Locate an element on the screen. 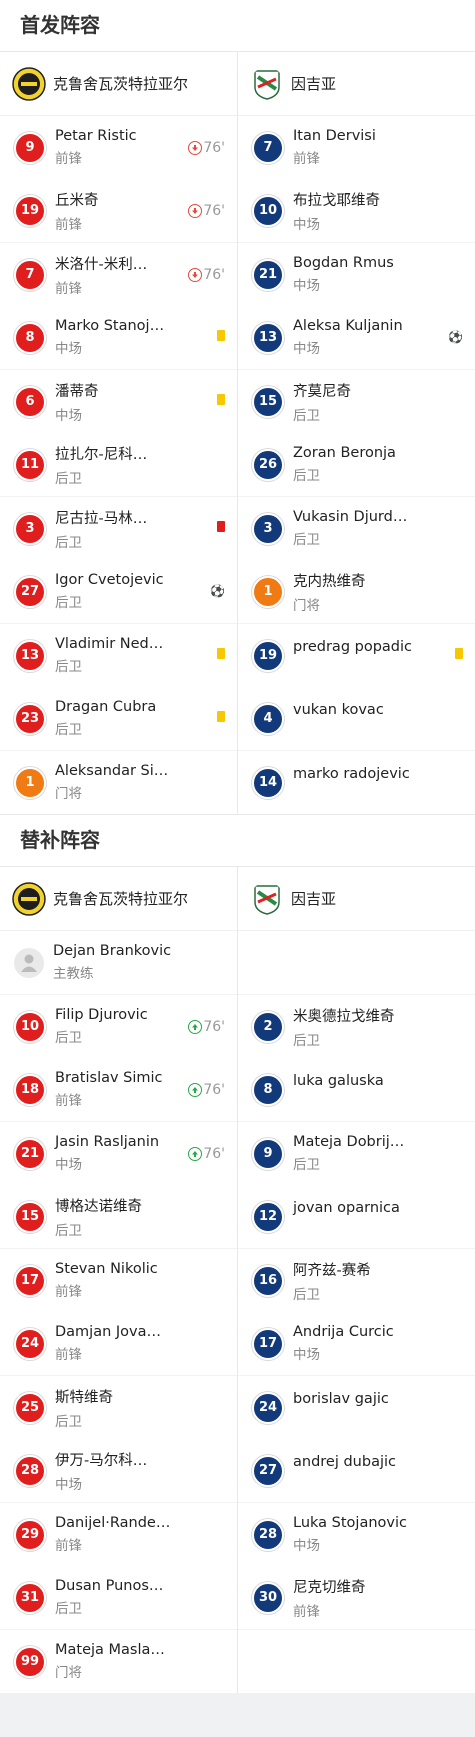 The width and height of the screenshot is (475, 1737). jersey-number: 17 is located at coordinates (30, 1280).